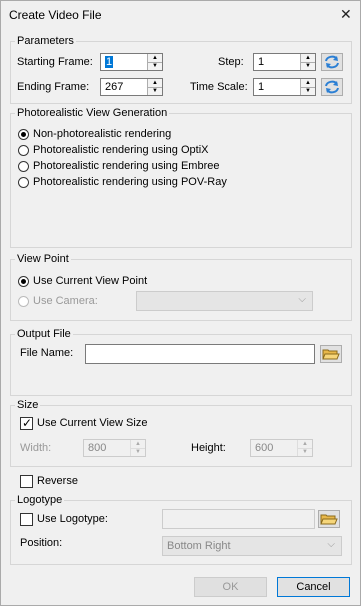 The width and height of the screenshot is (361, 606). Describe the element at coordinates (44, 334) in the screenshot. I see `output-file-group-label: Output File` at that location.